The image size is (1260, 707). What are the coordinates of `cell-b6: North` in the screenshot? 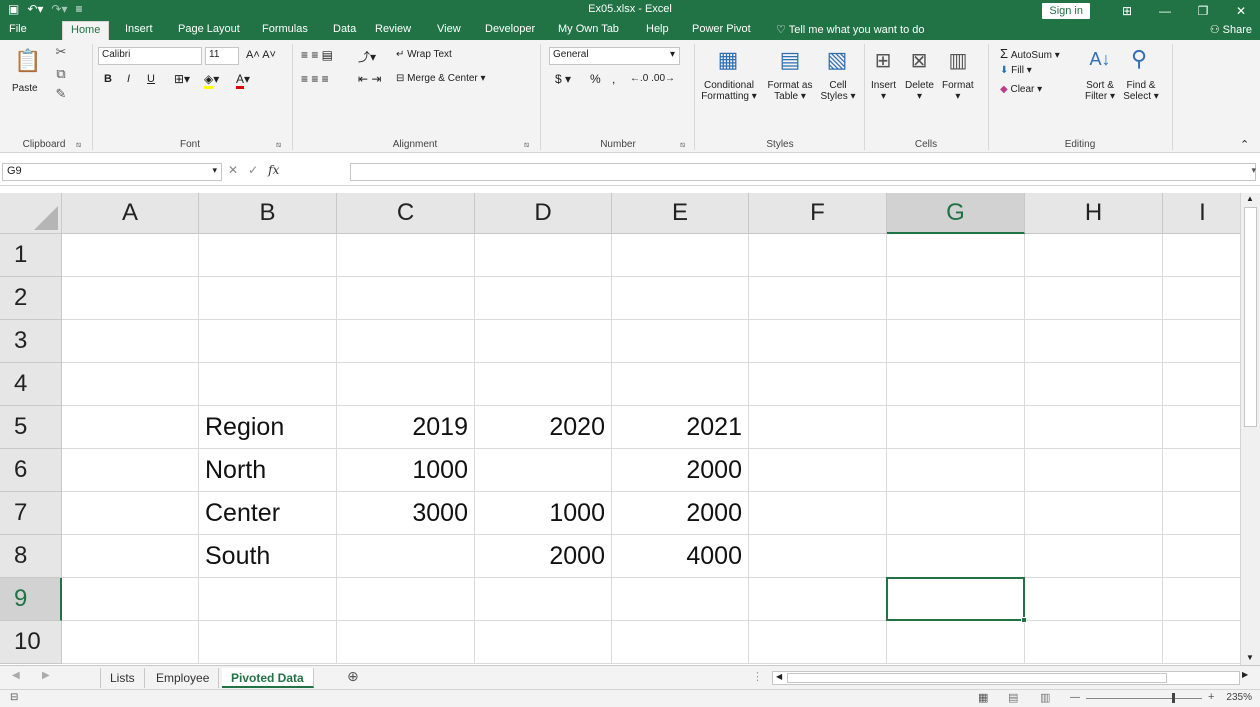 It's located at (268, 470).